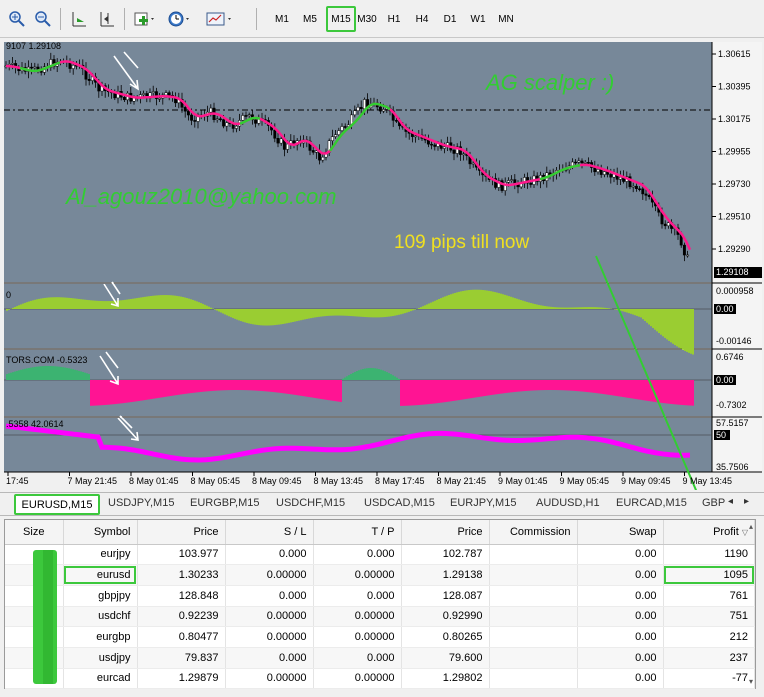  What do you see at coordinates (380, 596) in the screenshot?
I see `table-row: gbpjpy 128.848 0.000 0.000 128.087 0.00 761` at bounding box center [380, 596].